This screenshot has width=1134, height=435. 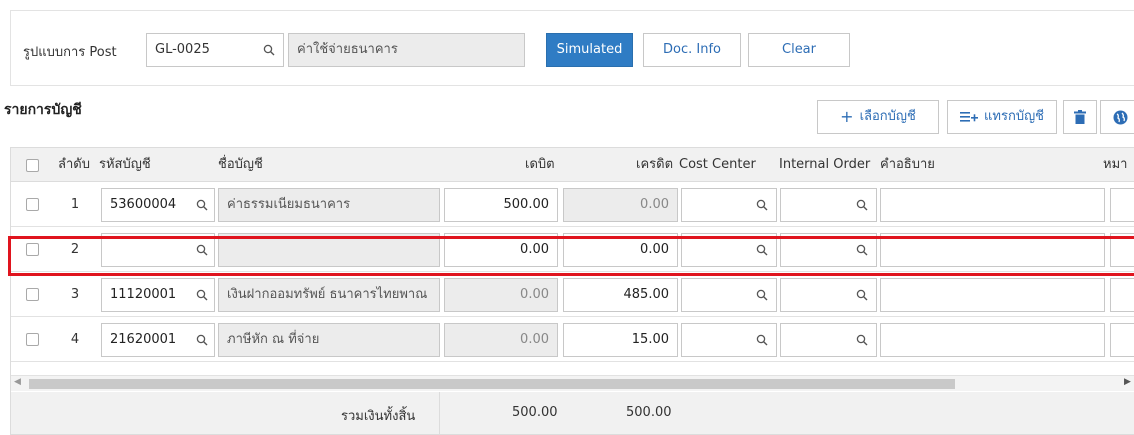 I want to click on select-account-button: + เลือกบัญชี, so click(x=878, y=117).